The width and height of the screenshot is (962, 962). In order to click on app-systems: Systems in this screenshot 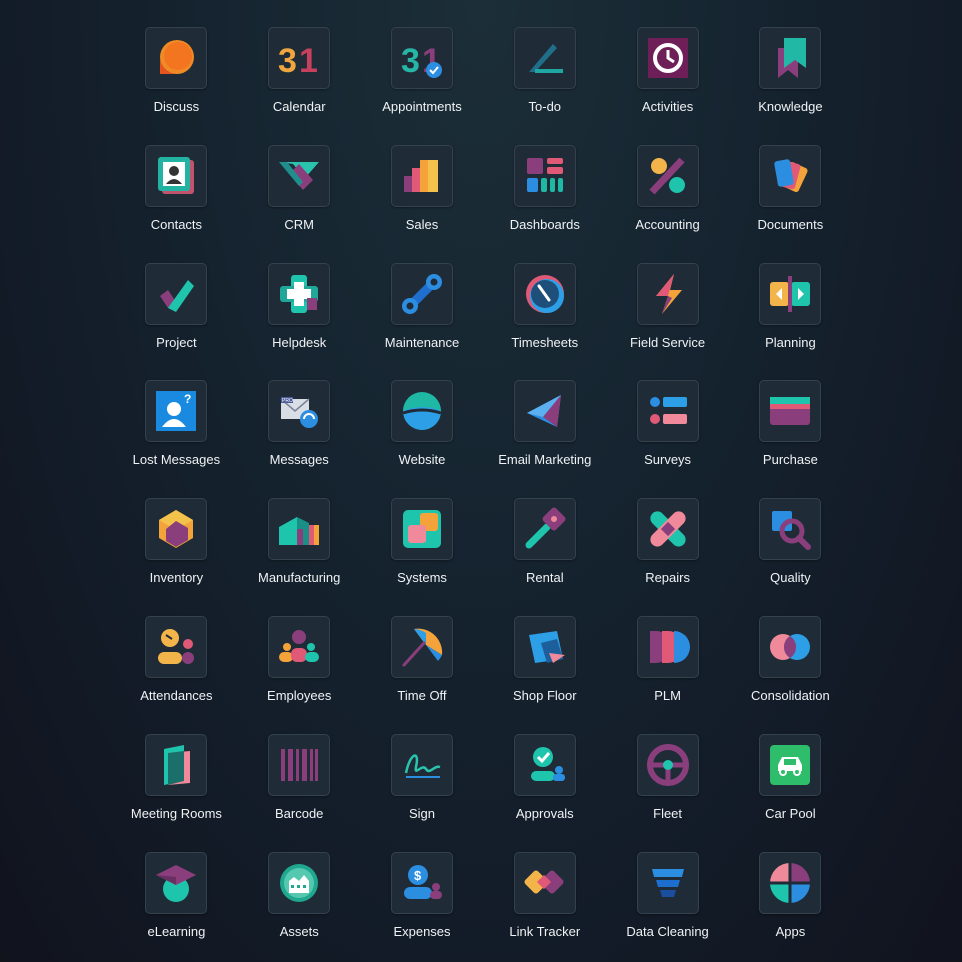, I will do `click(422, 557)`.